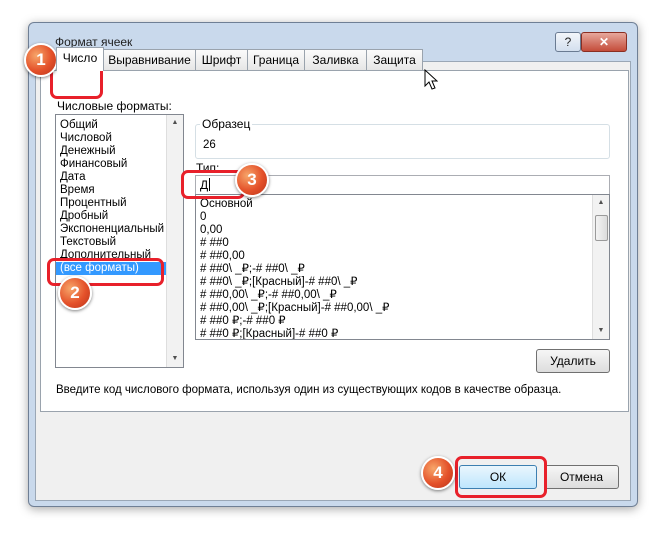 The image size is (666, 535). Describe the element at coordinates (75, 293) in the screenshot. I see `step-badge-2: 2` at that location.